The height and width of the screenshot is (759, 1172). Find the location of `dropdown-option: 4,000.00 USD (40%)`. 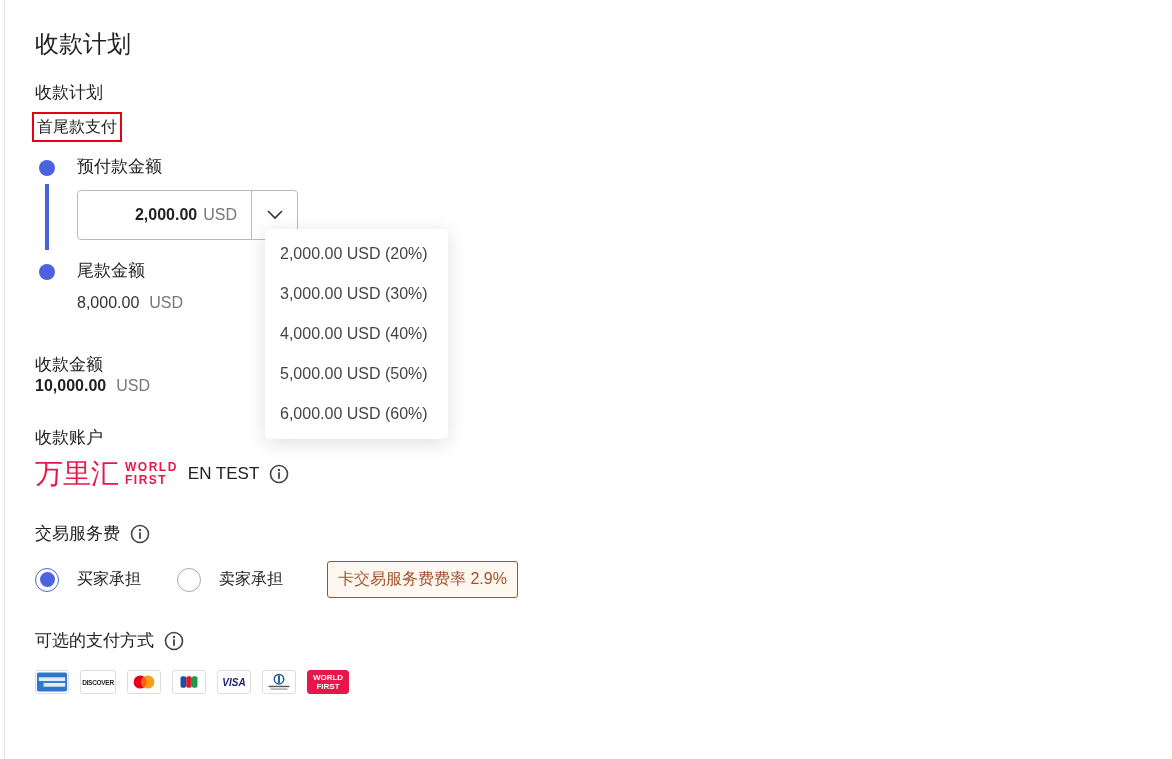

dropdown-option: 4,000.00 USD (40%) is located at coordinates (356, 334).